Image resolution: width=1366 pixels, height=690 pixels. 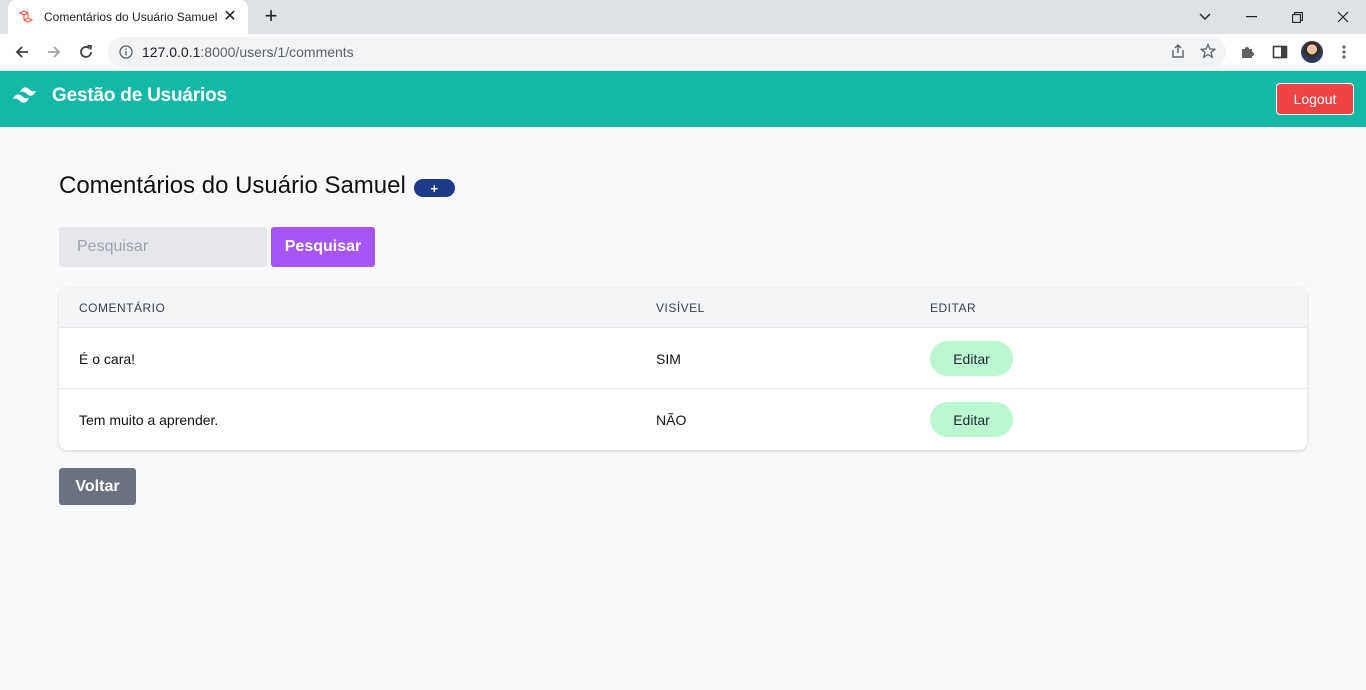 I want to click on extensions-puzzle-icon, so click(x=1248, y=52).